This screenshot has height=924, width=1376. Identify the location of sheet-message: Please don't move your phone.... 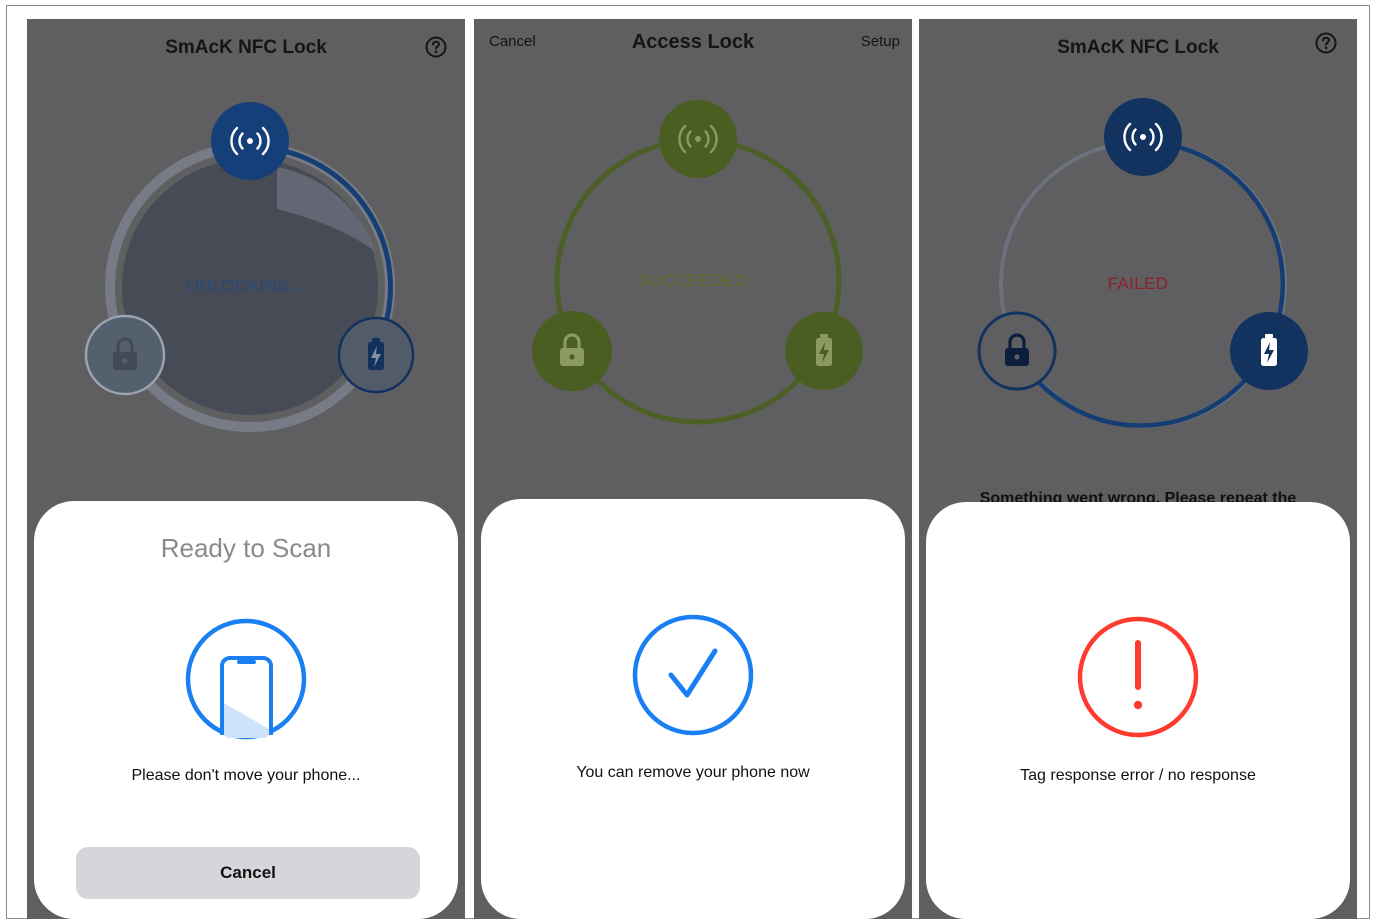
(246, 775).